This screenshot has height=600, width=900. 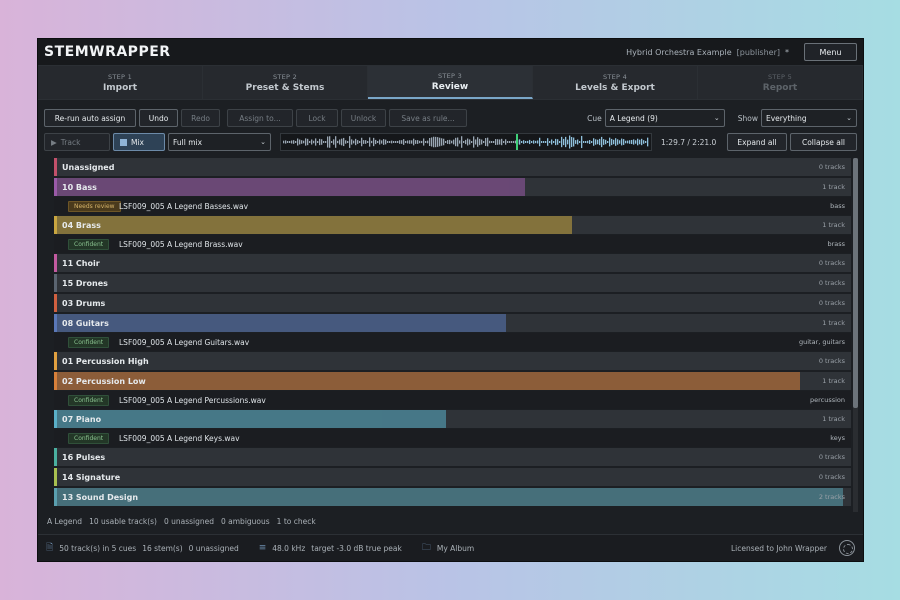 I want to click on scrollbar-thumb, so click(x=855, y=283).